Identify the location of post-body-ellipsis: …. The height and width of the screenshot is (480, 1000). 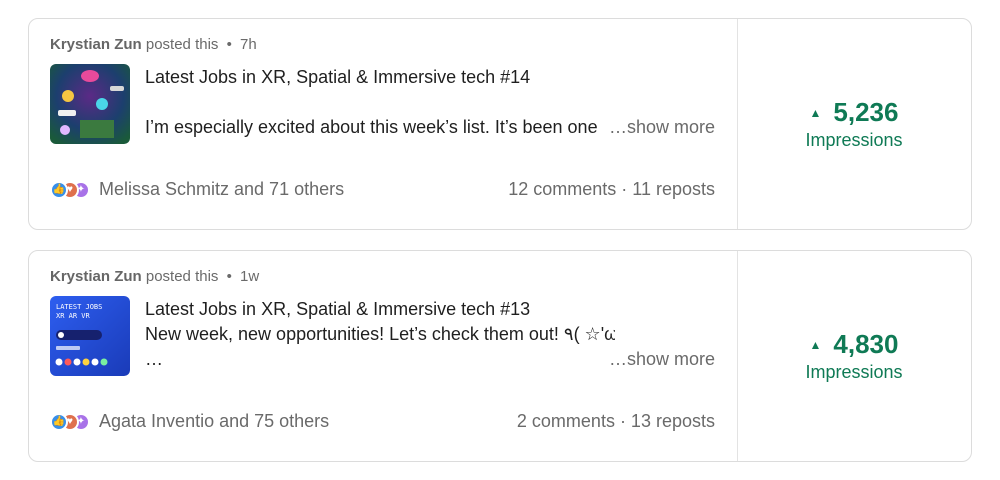
(154, 359).